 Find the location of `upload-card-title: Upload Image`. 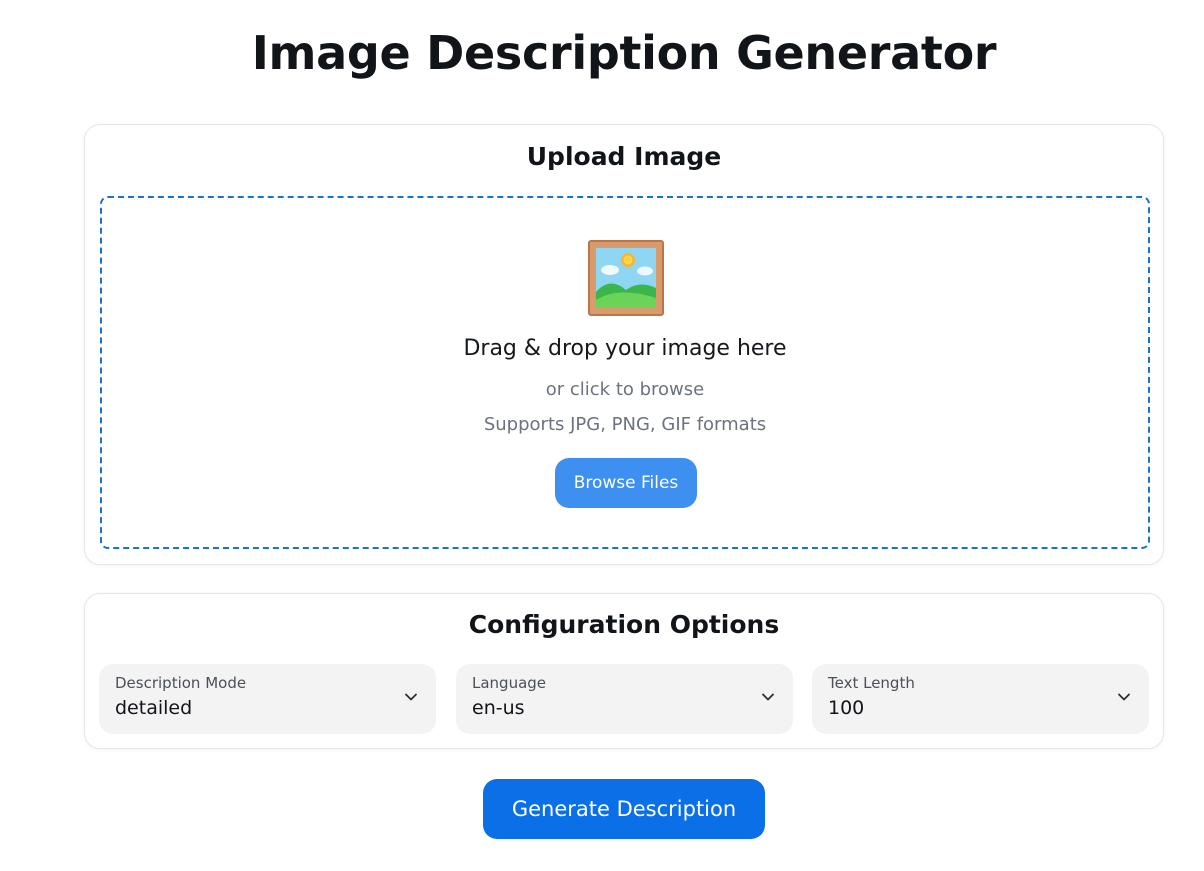

upload-card-title: Upload Image is located at coordinates (624, 156).